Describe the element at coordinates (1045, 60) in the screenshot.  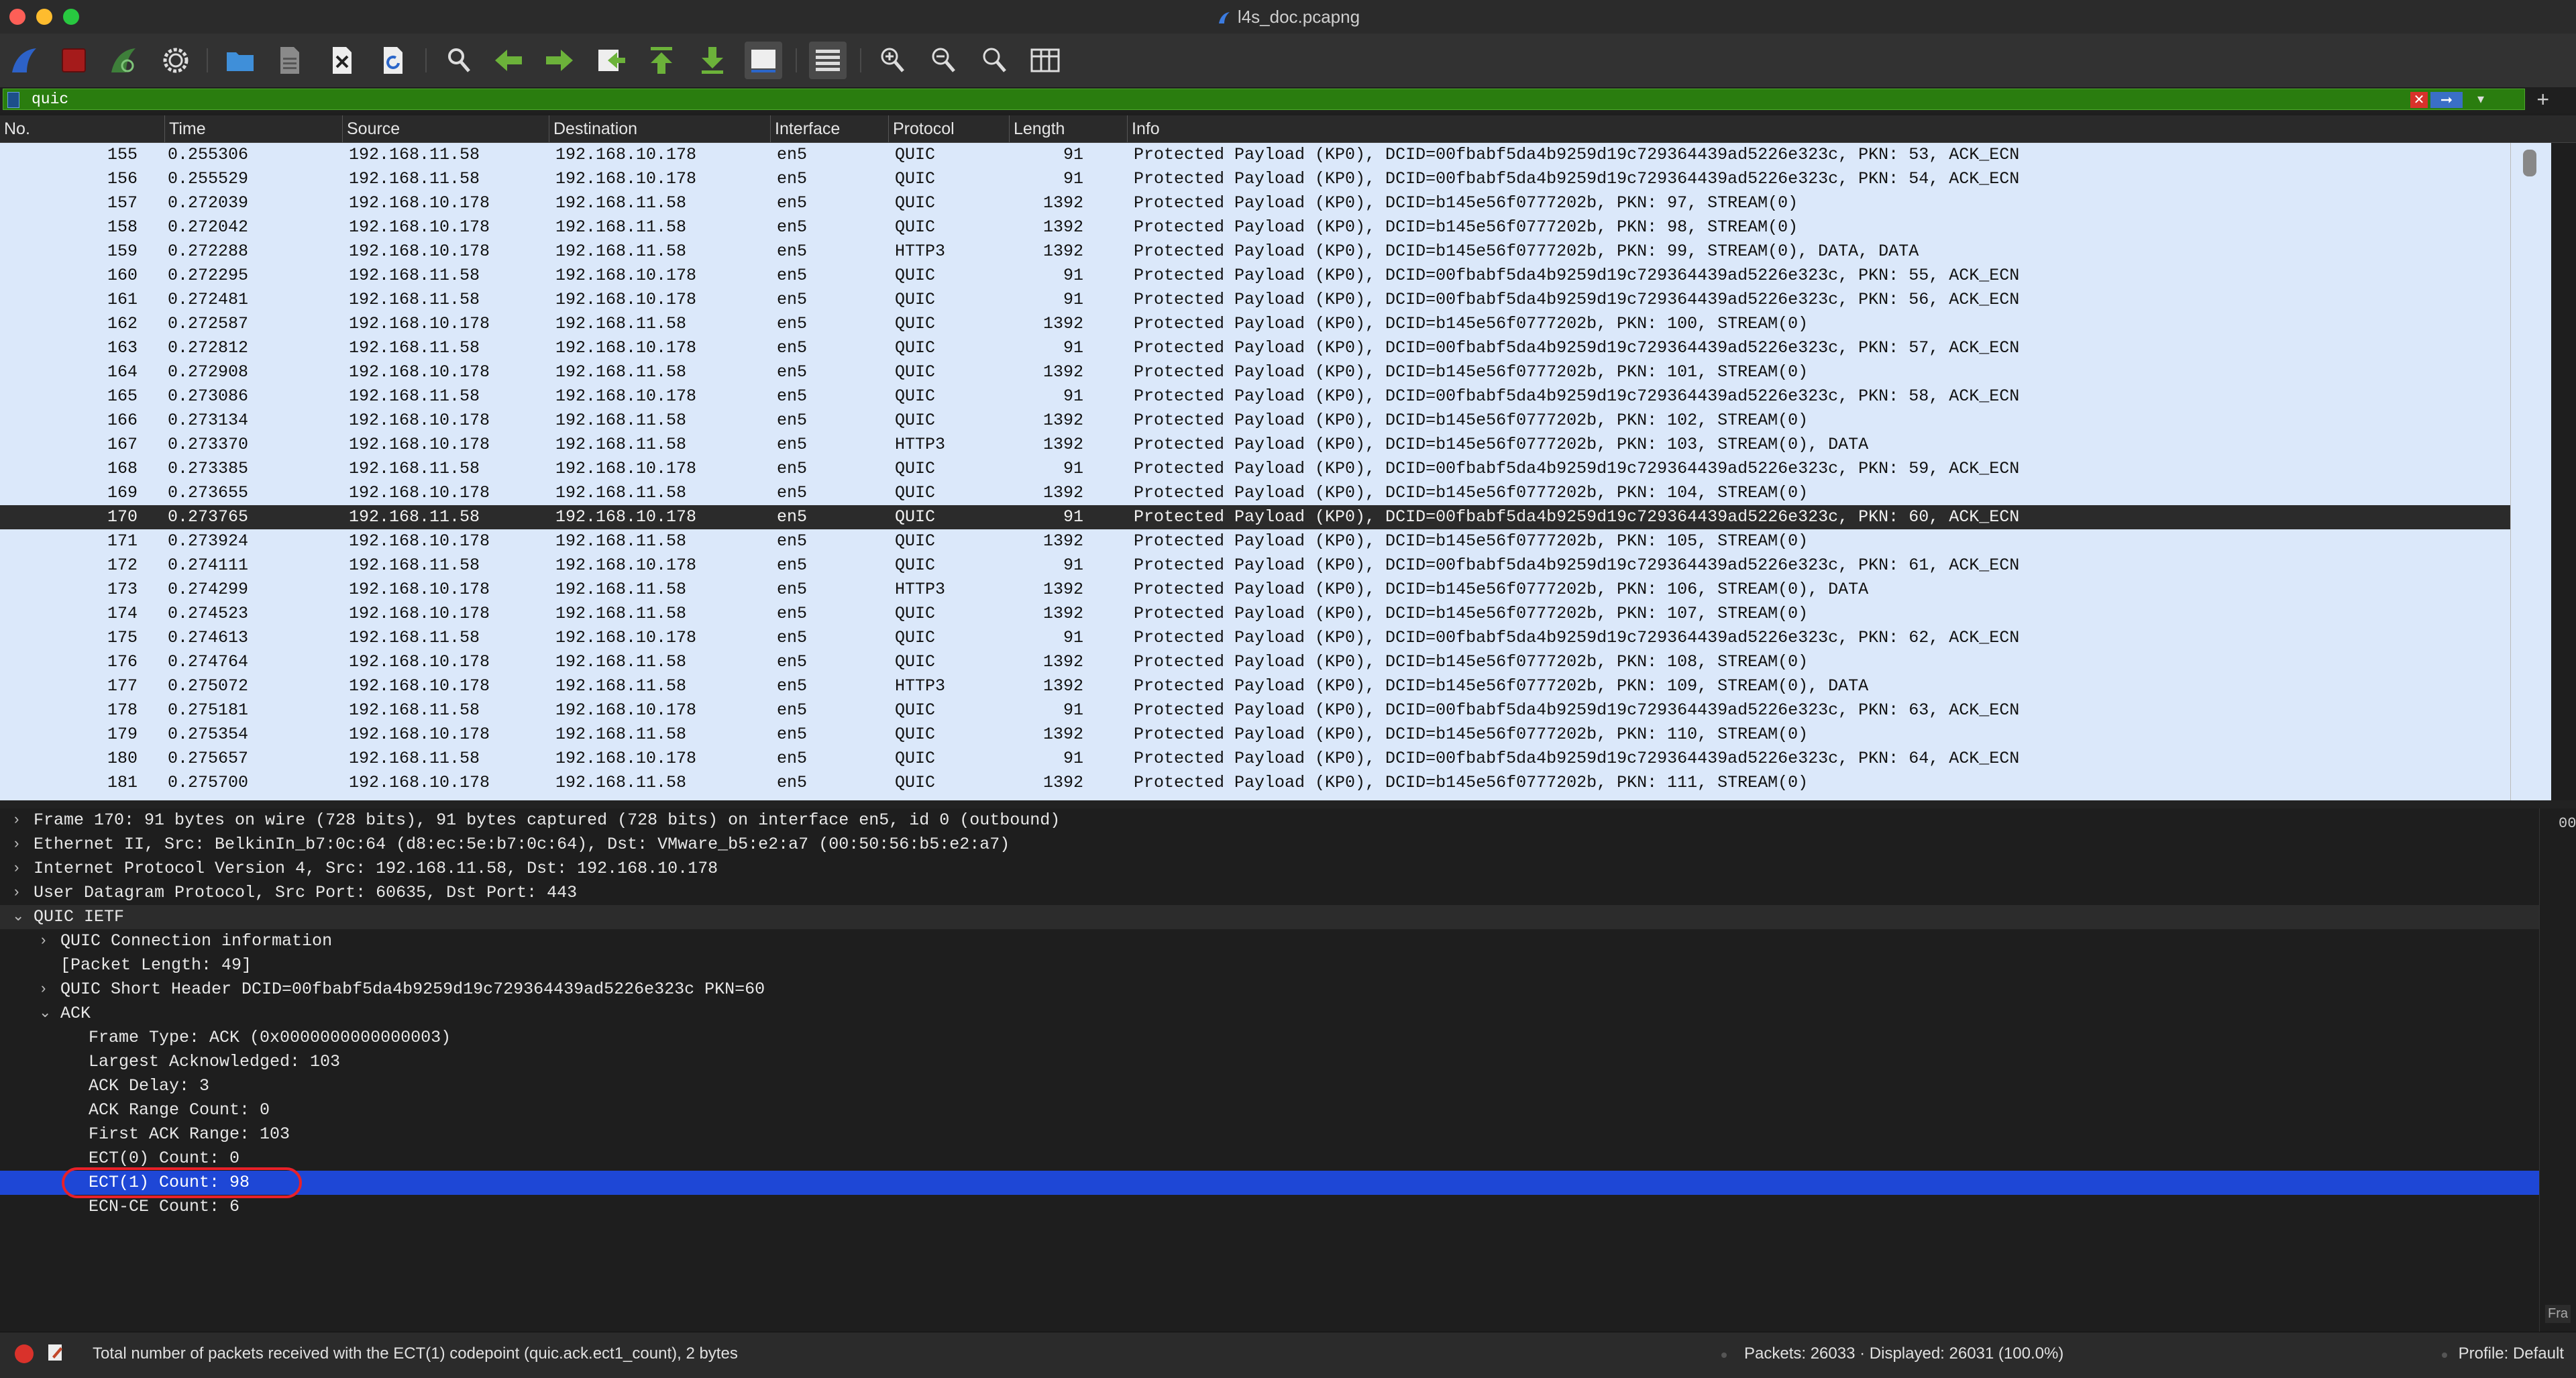
I see `resize-columns-button` at that location.